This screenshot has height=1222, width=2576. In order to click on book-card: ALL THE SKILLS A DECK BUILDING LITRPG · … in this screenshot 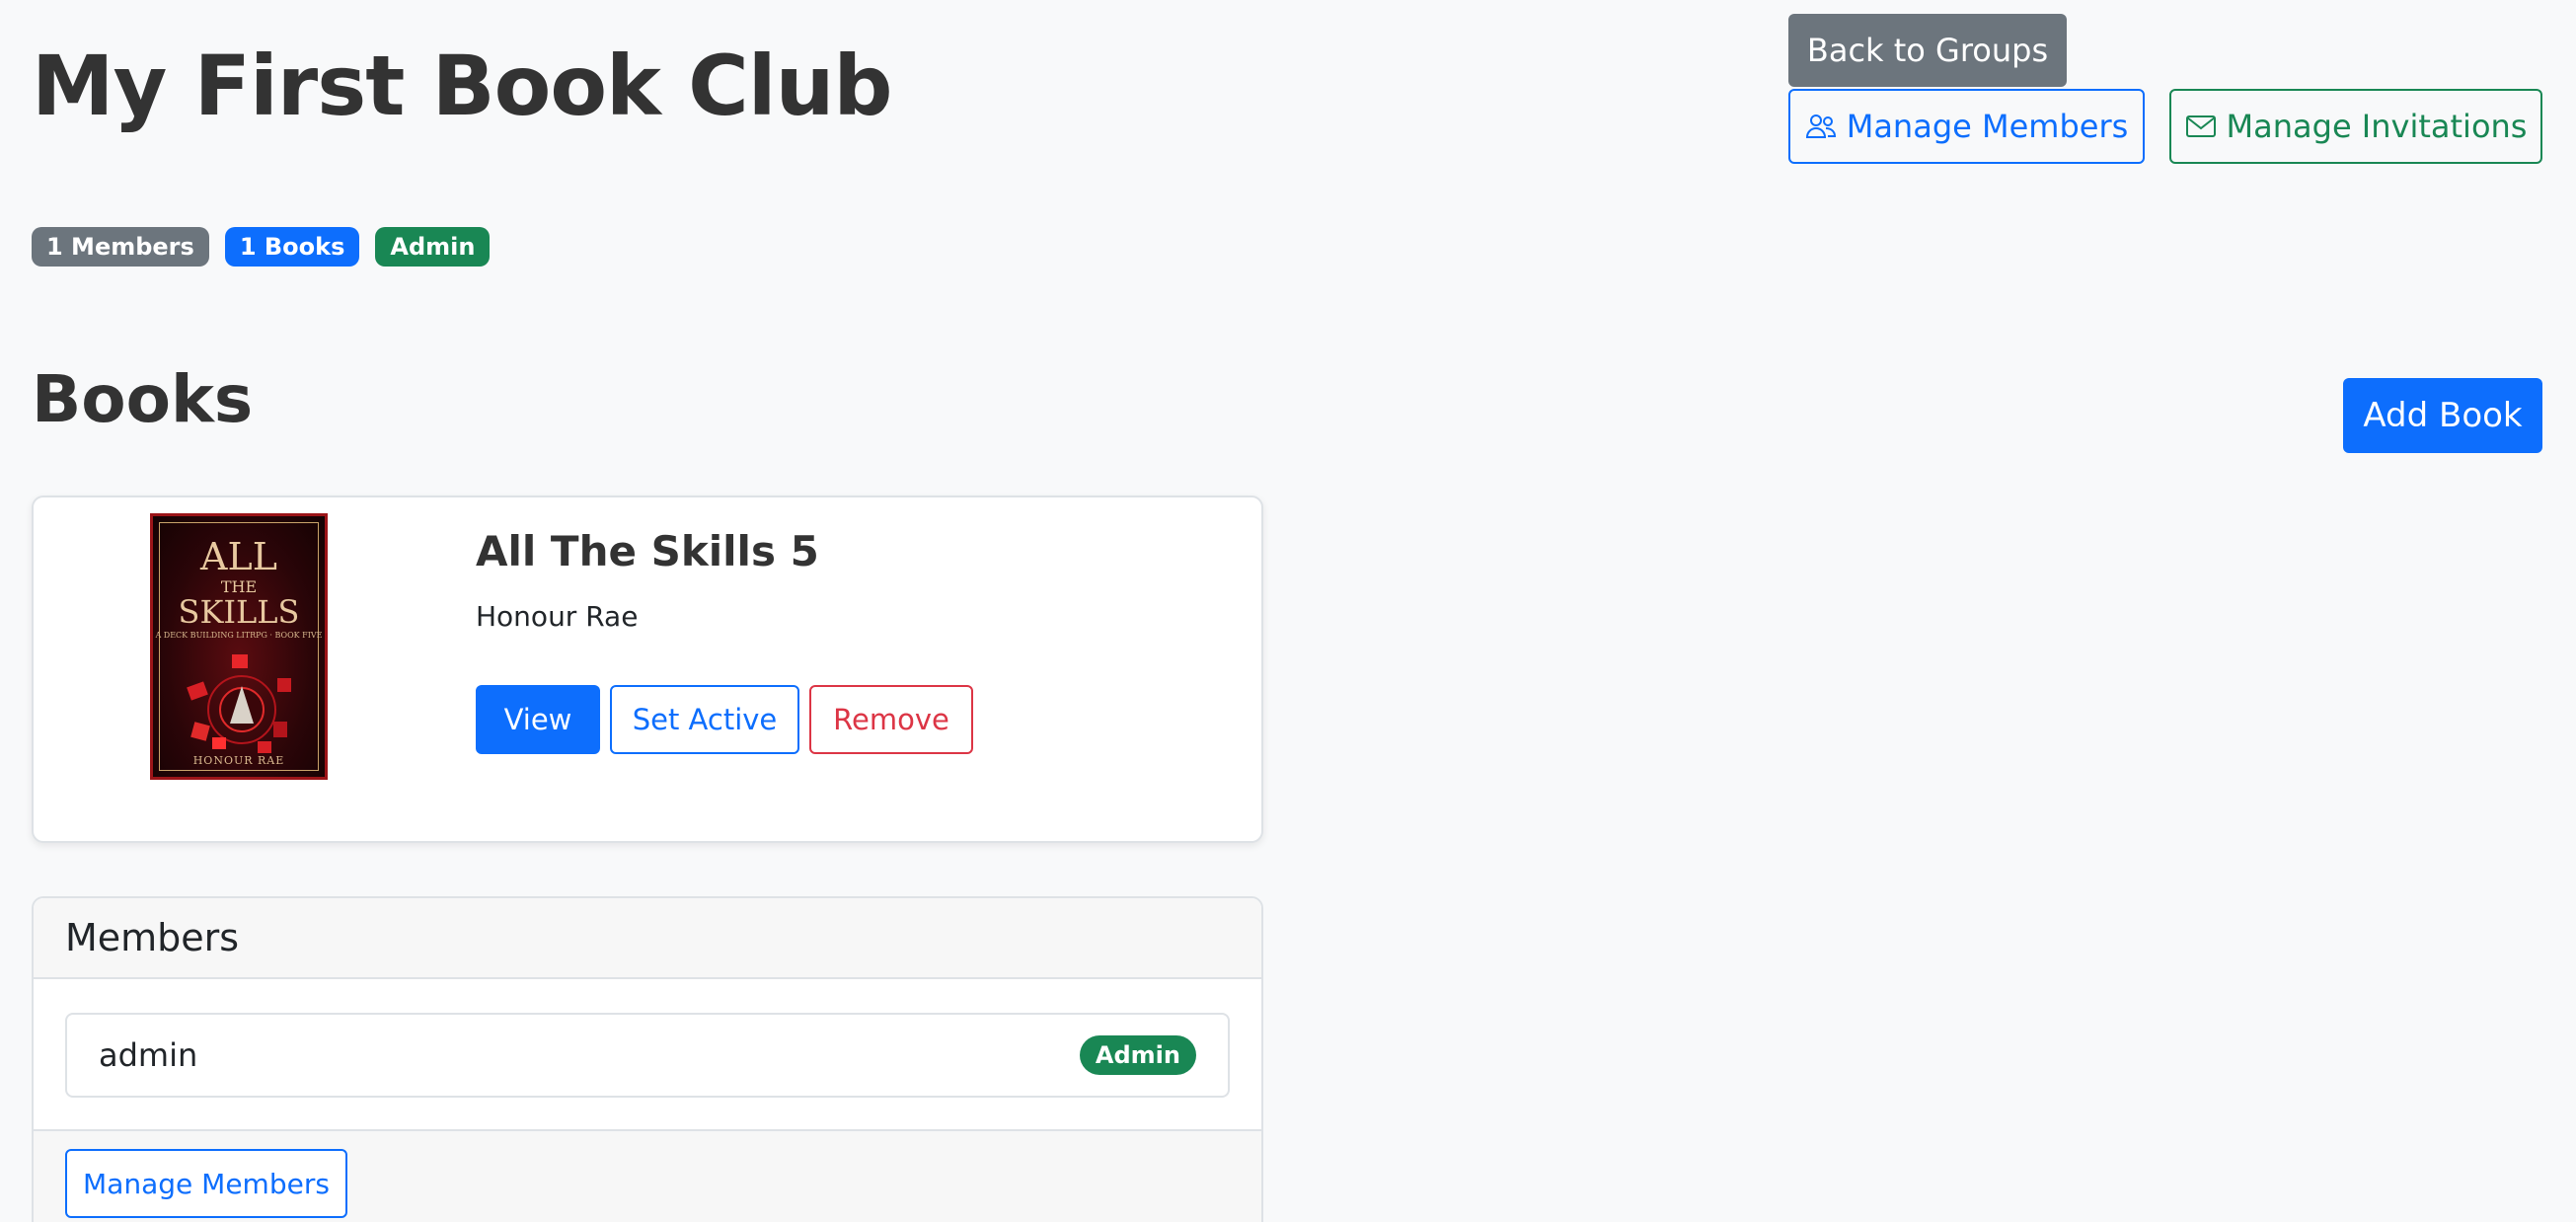, I will do `click(647, 669)`.